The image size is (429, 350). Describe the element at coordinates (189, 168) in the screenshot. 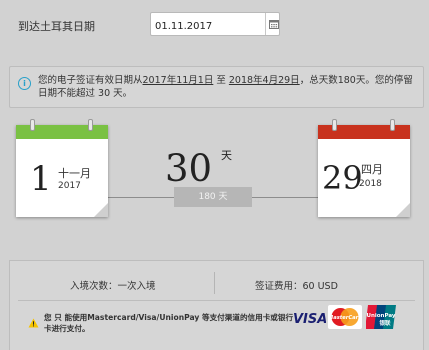

I see `stay-days-number: 30` at that location.